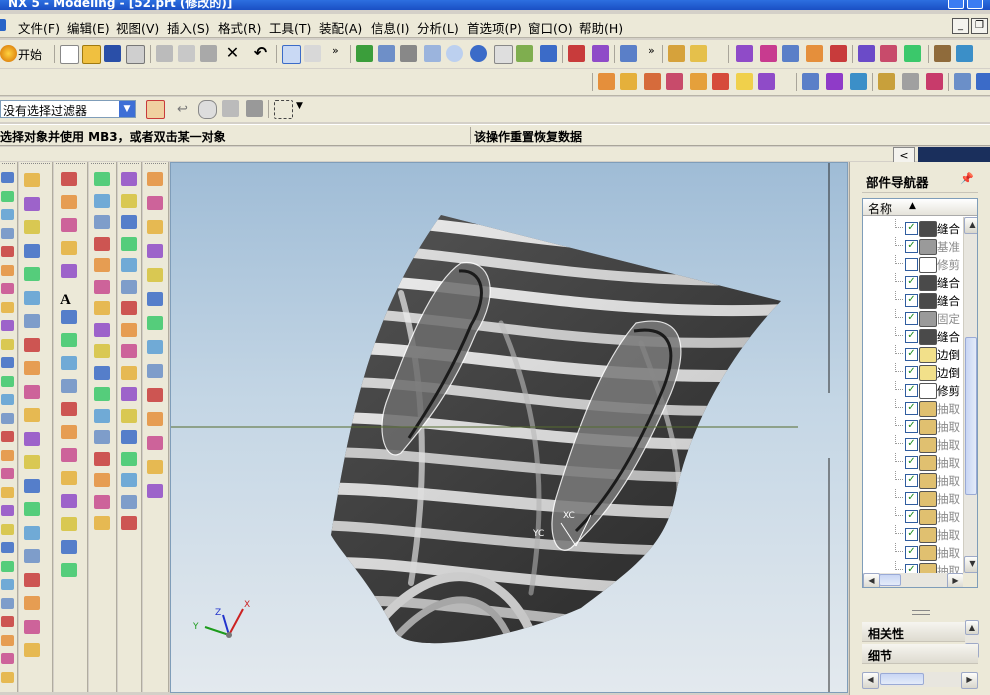 Image resolution: width=990 pixels, height=695 pixels. I want to click on shell-icon, so click(858, 81).